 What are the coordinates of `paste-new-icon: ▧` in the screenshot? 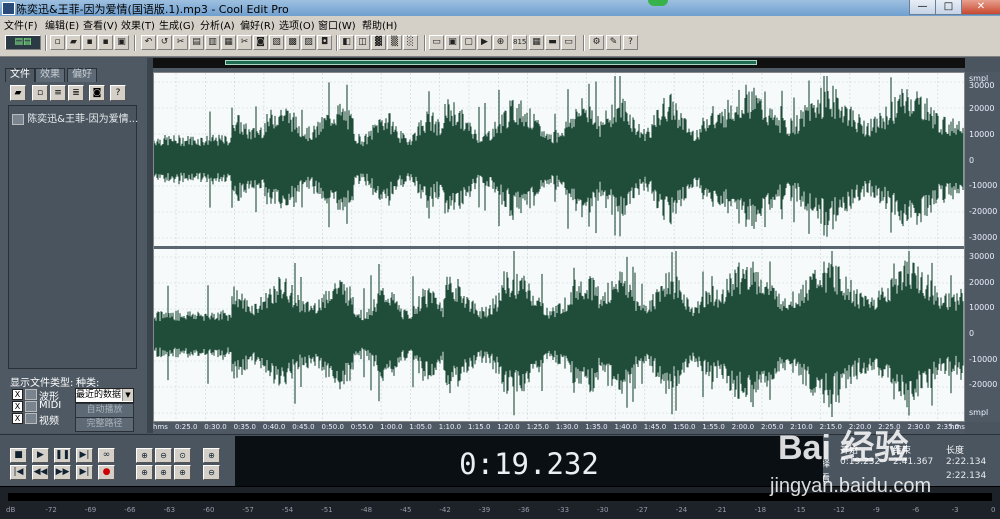 It's located at (276, 42).